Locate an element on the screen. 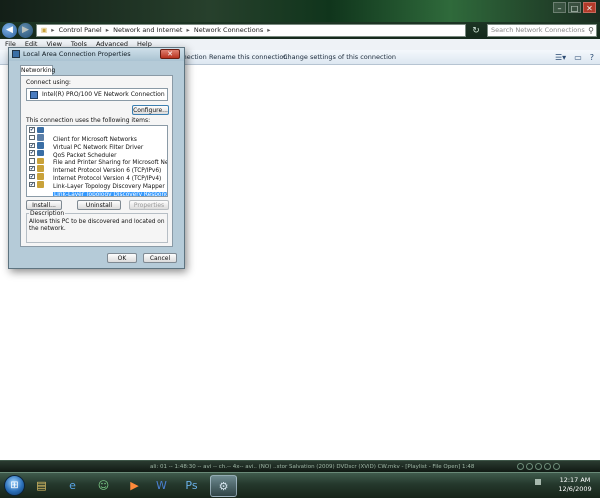 The height and width of the screenshot is (498, 600). next-icon is located at coordinates (556, 466).